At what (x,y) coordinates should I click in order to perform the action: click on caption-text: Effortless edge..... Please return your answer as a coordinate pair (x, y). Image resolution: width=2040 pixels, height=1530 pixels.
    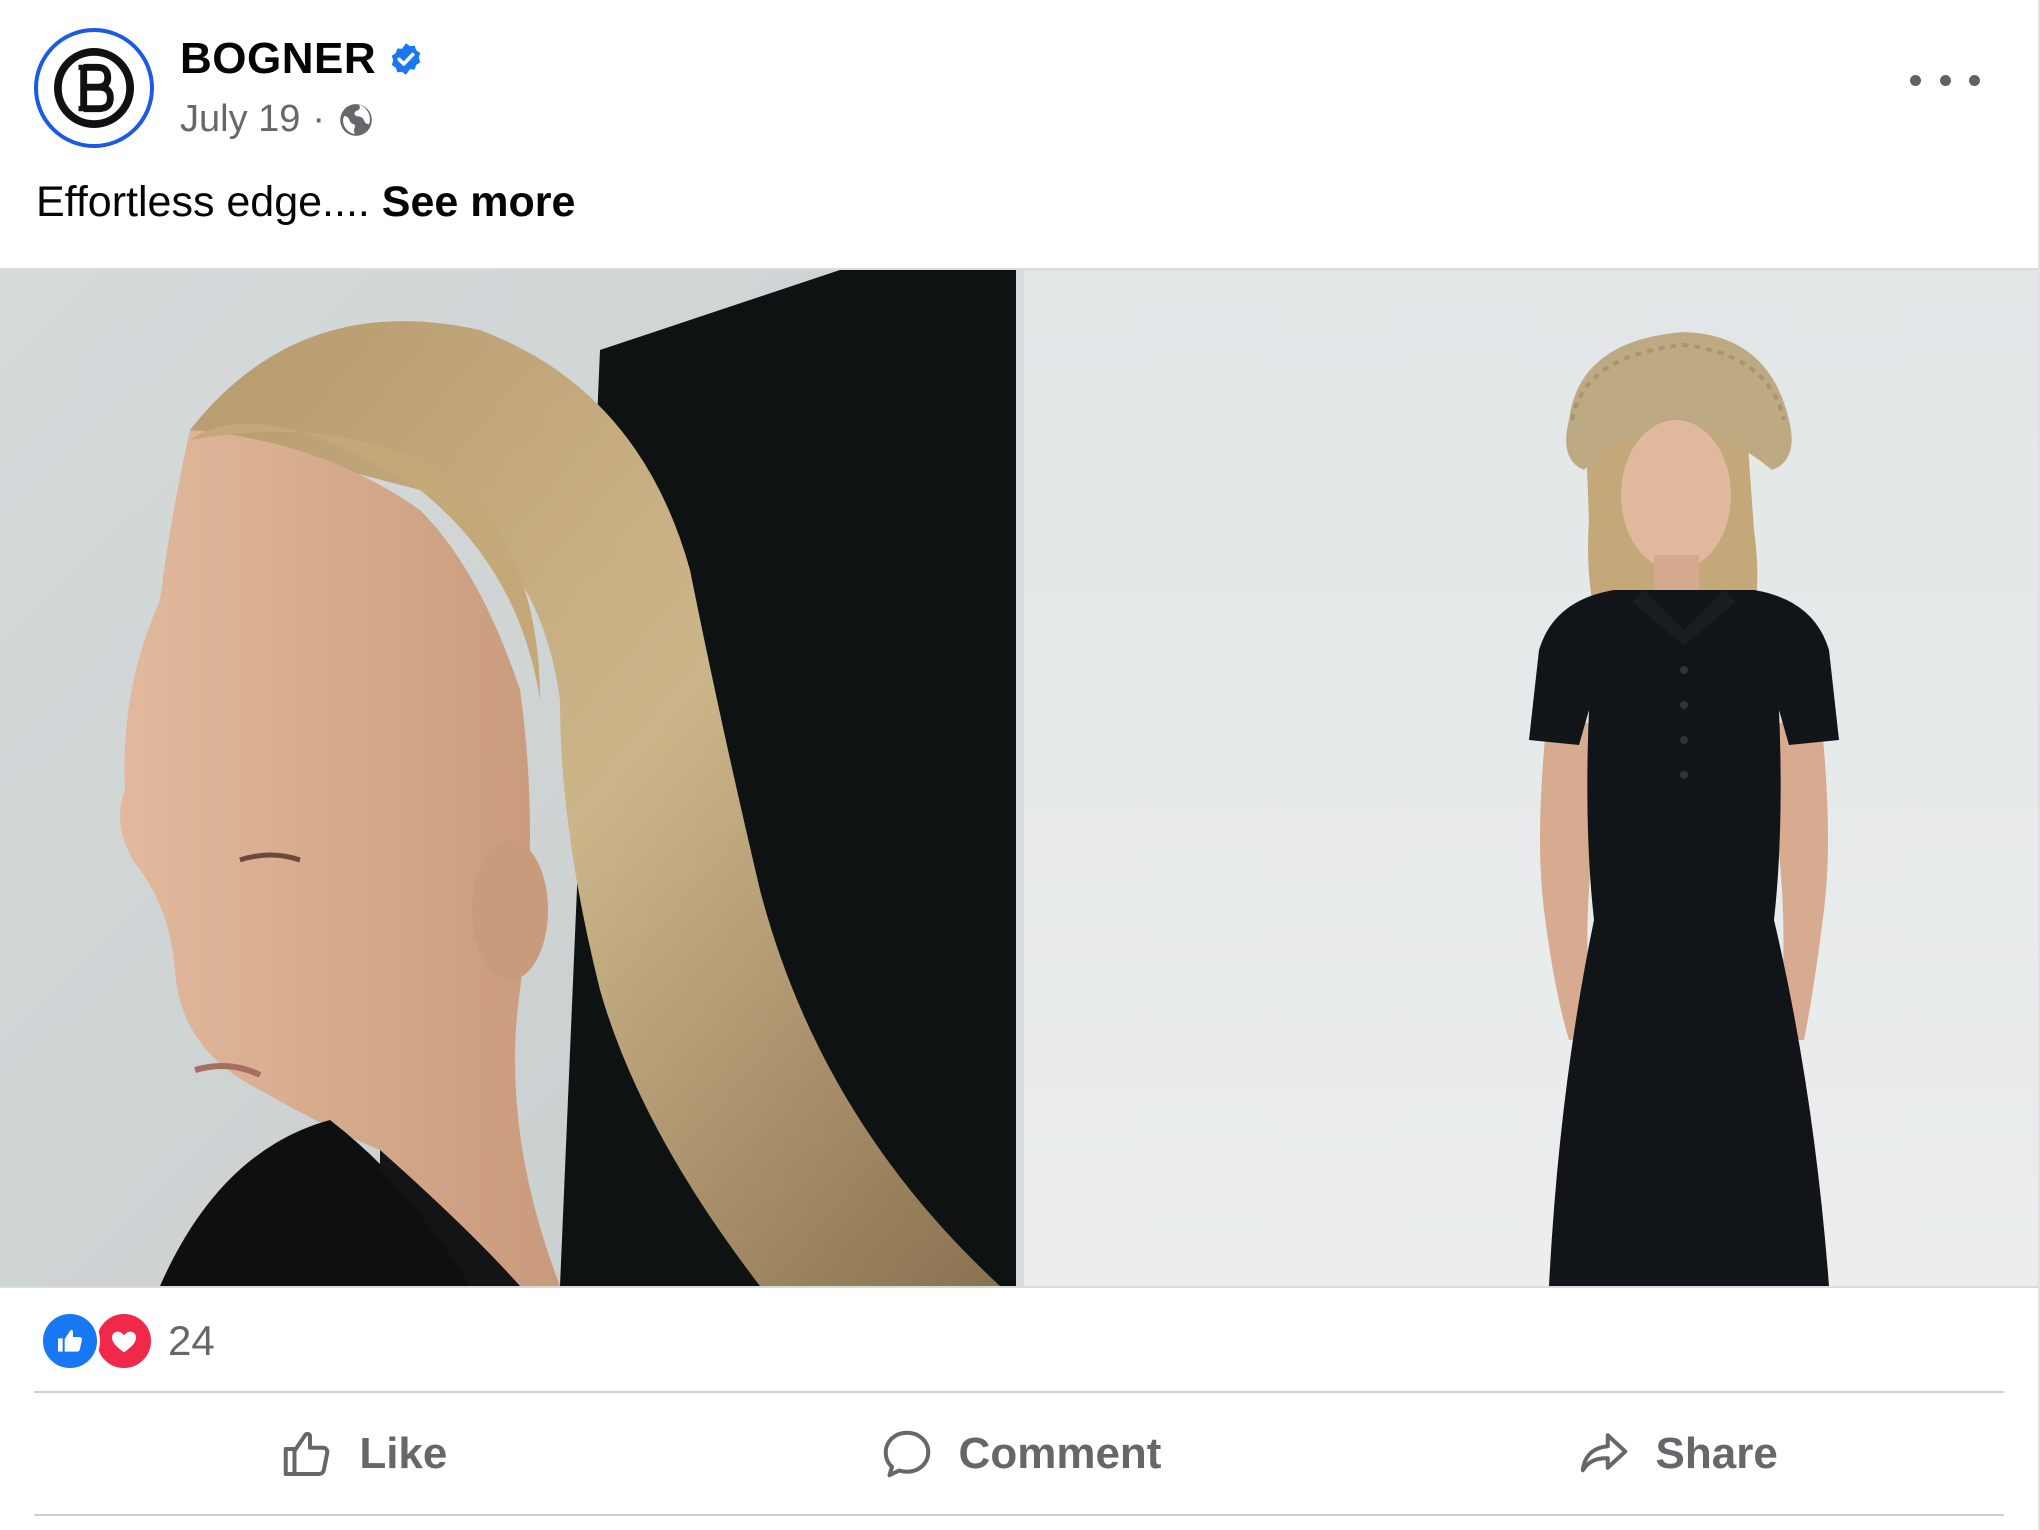
    Looking at the image, I should click on (209, 202).